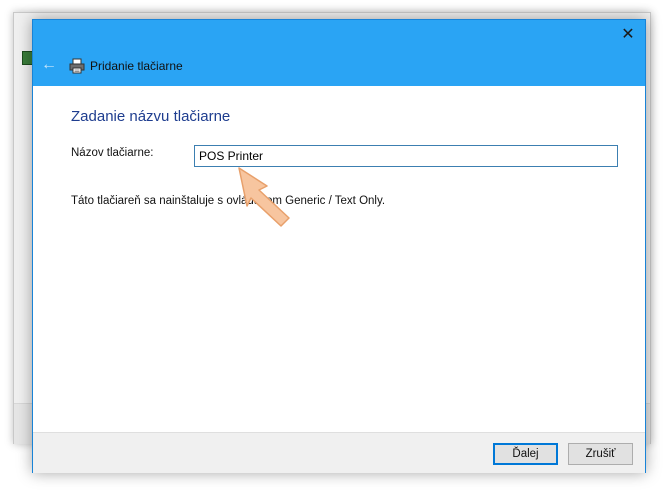 This screenshot has width=664, height=490. Describe the element at coordinates (112, 153) in the screenshot. I see `printer-name-label: Názov tlačiarne:` at that location.